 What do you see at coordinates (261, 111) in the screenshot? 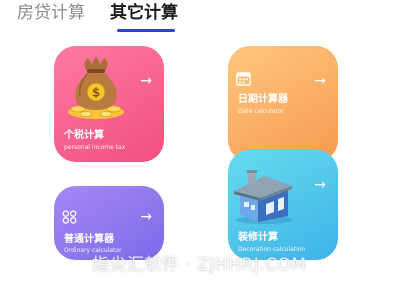
I see `card-subtitle: Date calculator` at bounding box center [261, 111].